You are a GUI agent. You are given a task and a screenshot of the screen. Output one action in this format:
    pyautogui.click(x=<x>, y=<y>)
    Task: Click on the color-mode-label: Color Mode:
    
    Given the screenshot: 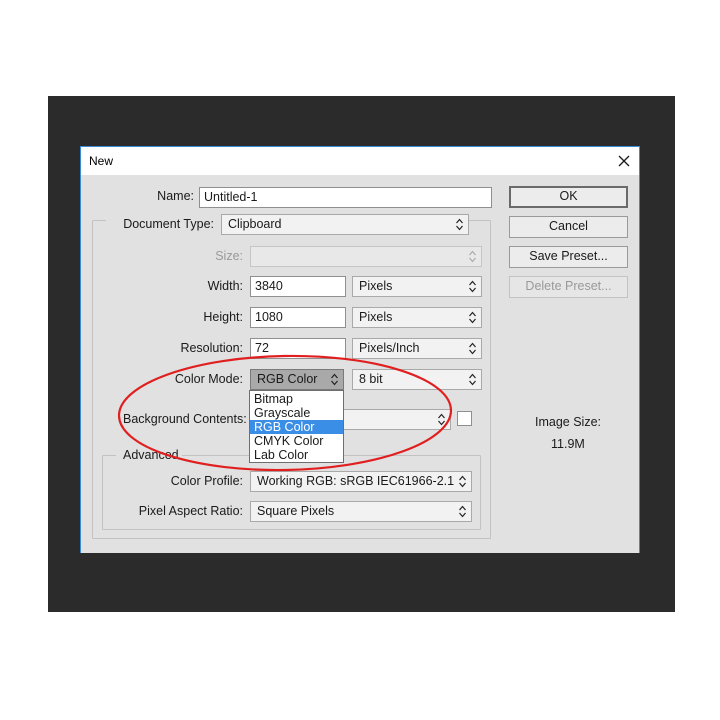 What is the action you would take?
    pyautogui.click(x=208, y=379)
    